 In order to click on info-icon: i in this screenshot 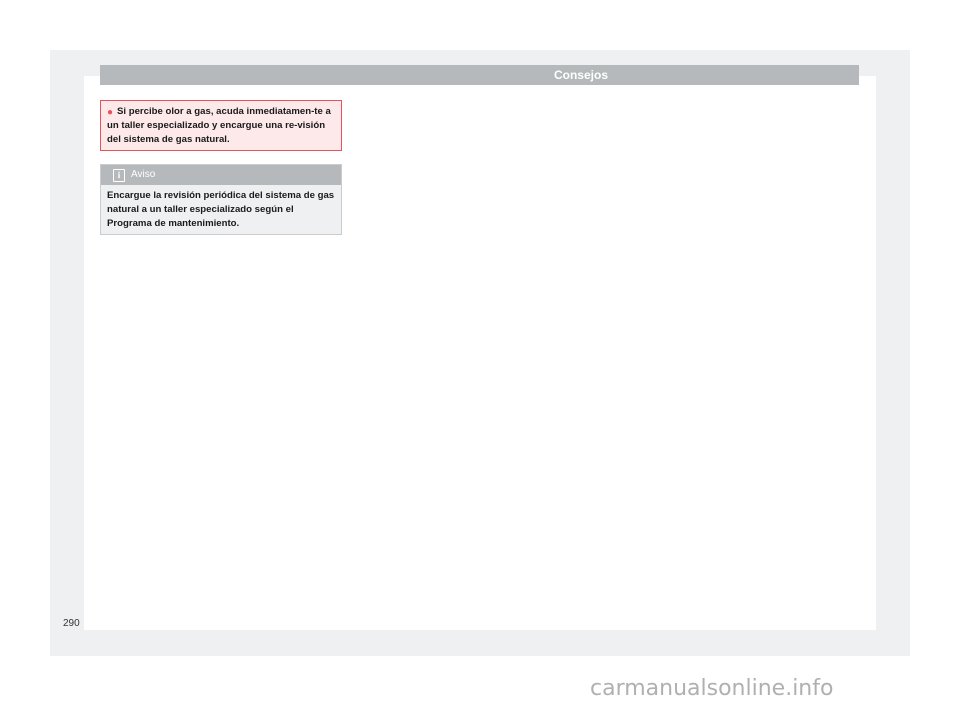, I will do `click(119, 175)`.